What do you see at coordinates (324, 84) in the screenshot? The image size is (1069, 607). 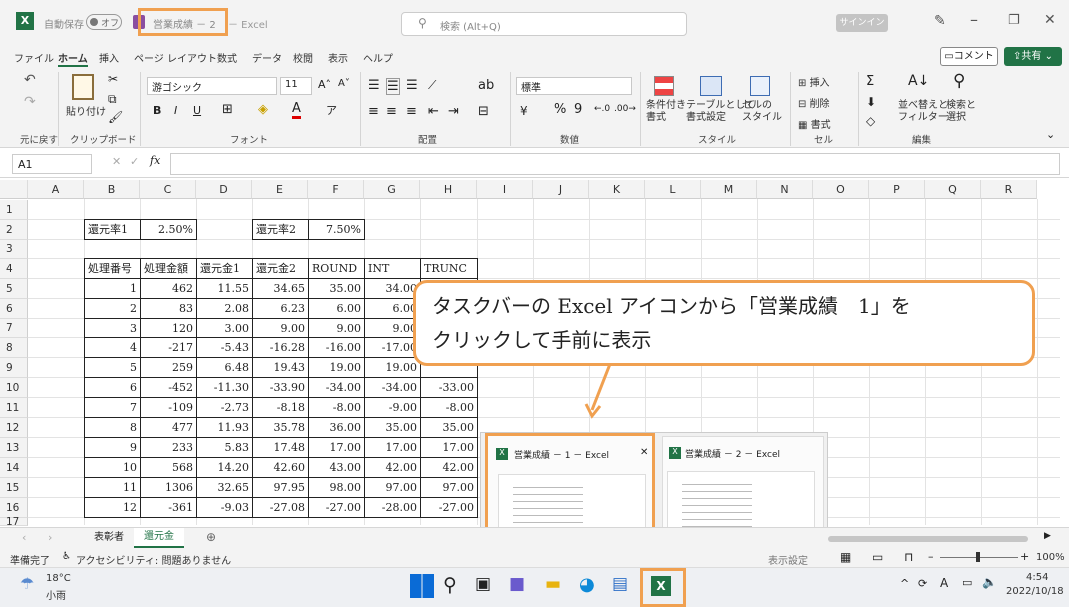 I see `increase-font-icon: A˄` at bounding box center [324, 84].